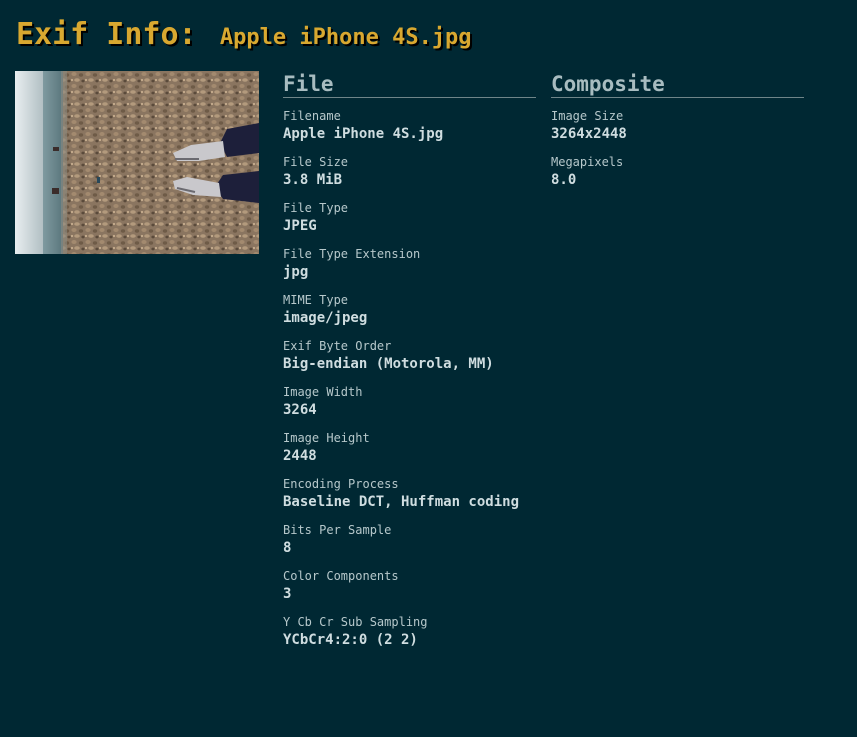 This screenshot has height=737, width=857. Describe the element at coordinates (677, 131) in the screenshot. I see `list-item: Image Size 3264x2448` at that location.